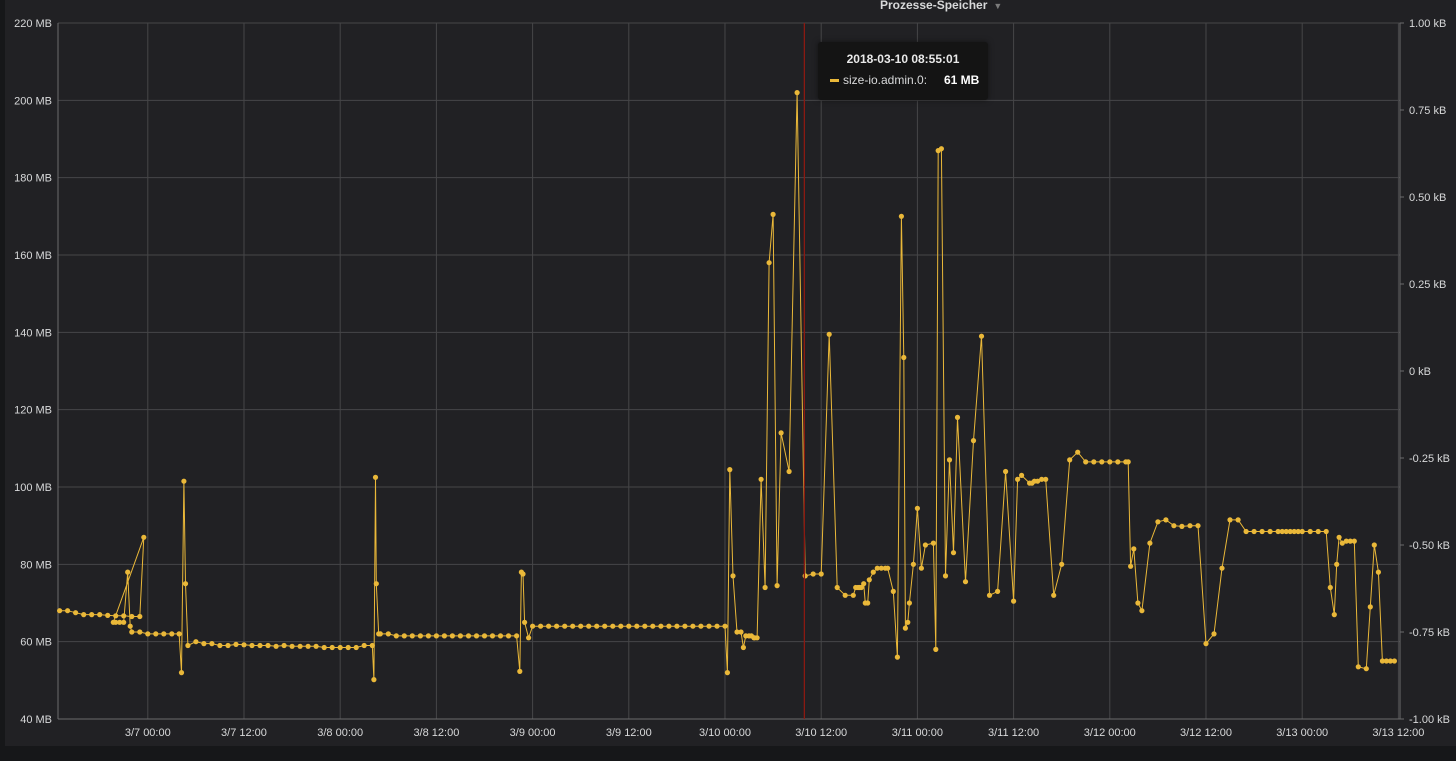  What do you see at coordinates (1302, 733) in the screenshot?
I see `x-tick-label: 3/13 00:00` at bounding box center [1302, 733].